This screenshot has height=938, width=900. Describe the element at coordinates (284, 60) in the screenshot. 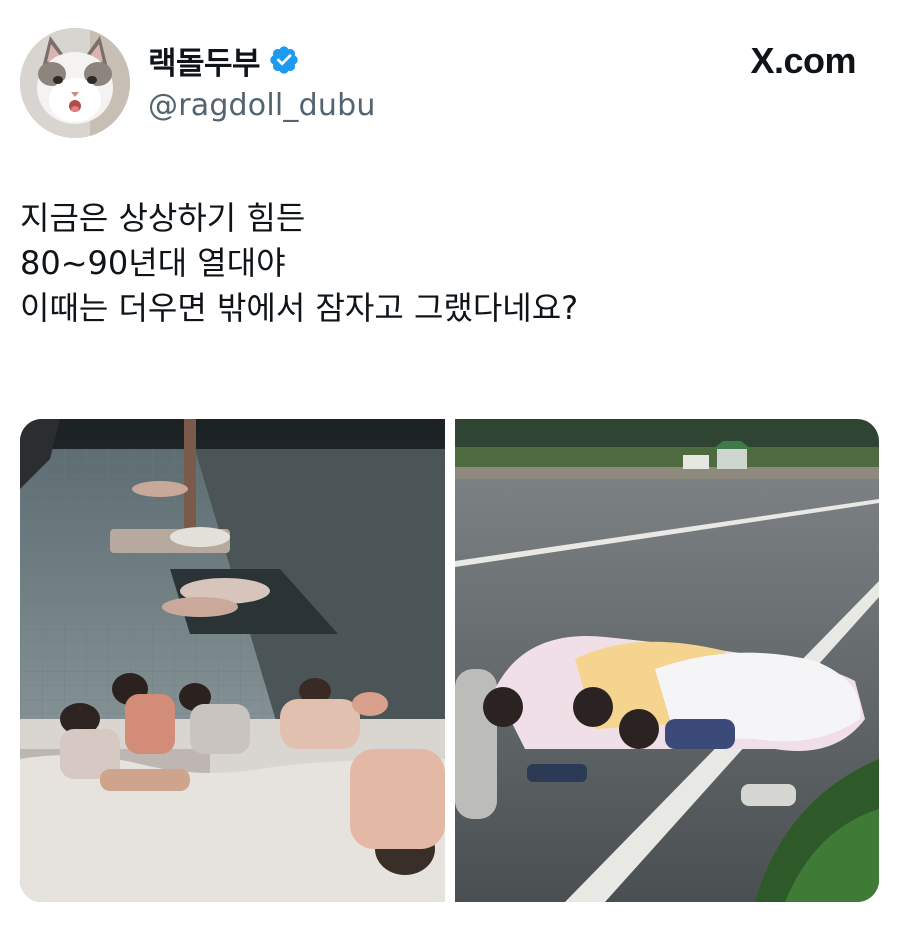

I see `verified-badge-icon` at that location.